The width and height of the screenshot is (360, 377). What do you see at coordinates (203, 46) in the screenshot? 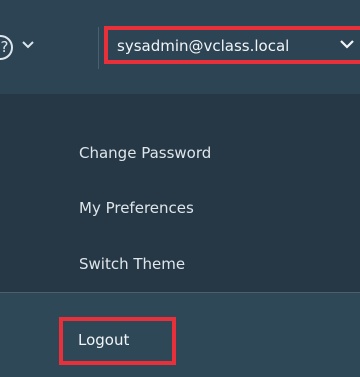
I see `user-name-label: sysadmin@vclass.local` at bounding box center [203, 46].